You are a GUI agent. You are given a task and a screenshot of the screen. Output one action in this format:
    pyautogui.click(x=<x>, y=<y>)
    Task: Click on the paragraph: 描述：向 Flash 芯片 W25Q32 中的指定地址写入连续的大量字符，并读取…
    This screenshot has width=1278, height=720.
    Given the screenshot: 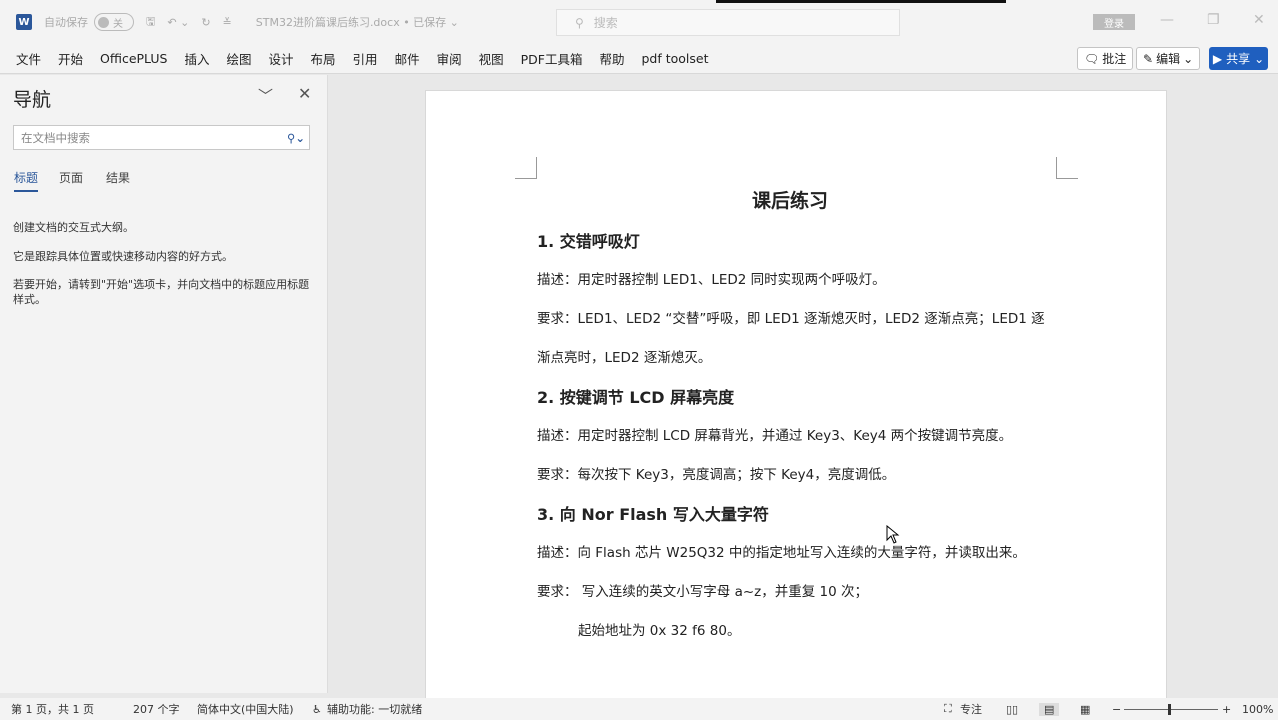 What is the action you would take?
    pyautogui.click(x=781, y=553)
    